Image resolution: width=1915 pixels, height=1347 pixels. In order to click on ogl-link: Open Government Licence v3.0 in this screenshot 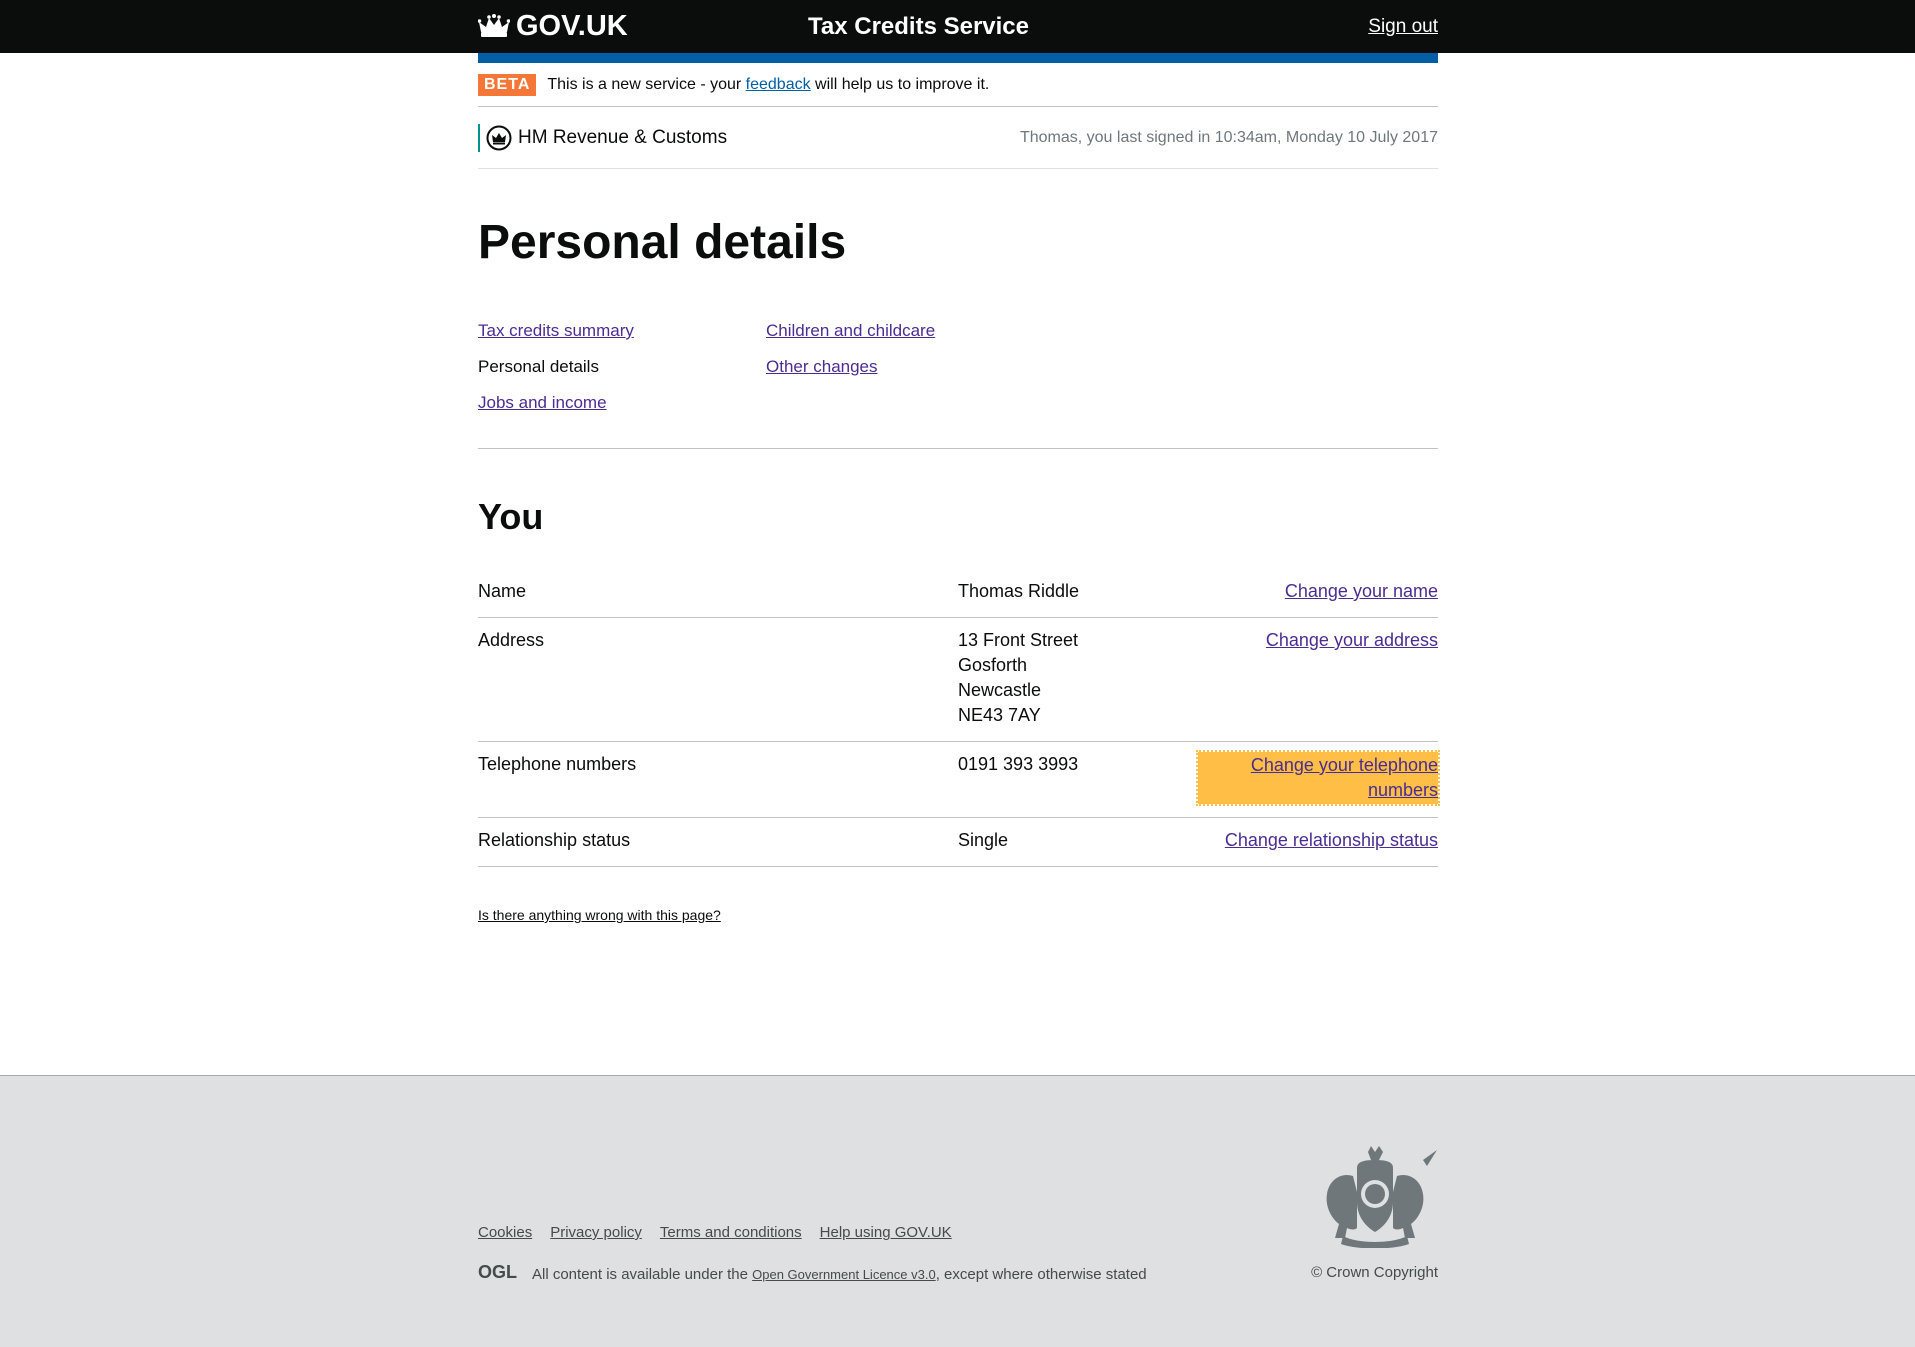, I will do `click(844, 1274)`.